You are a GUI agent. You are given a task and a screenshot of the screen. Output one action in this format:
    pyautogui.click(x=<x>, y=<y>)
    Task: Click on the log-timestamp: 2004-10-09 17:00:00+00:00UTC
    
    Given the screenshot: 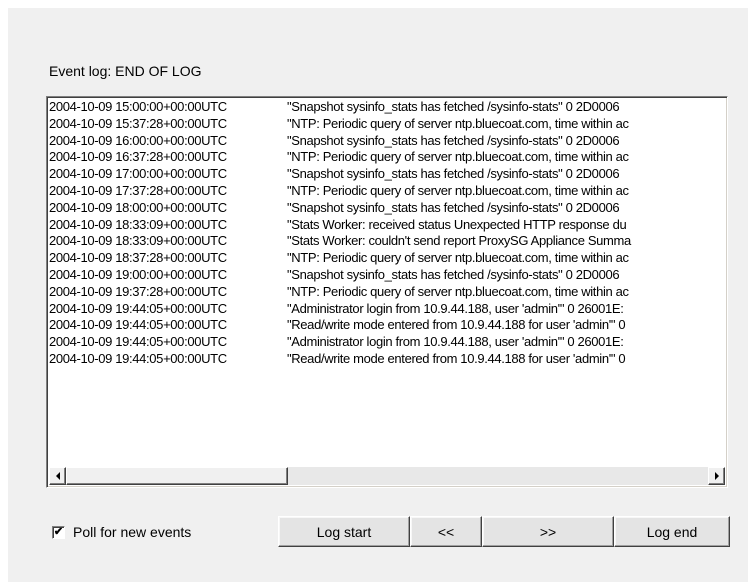 What is the action you would take?
    pyautogui.click(x=138, y=174)
    